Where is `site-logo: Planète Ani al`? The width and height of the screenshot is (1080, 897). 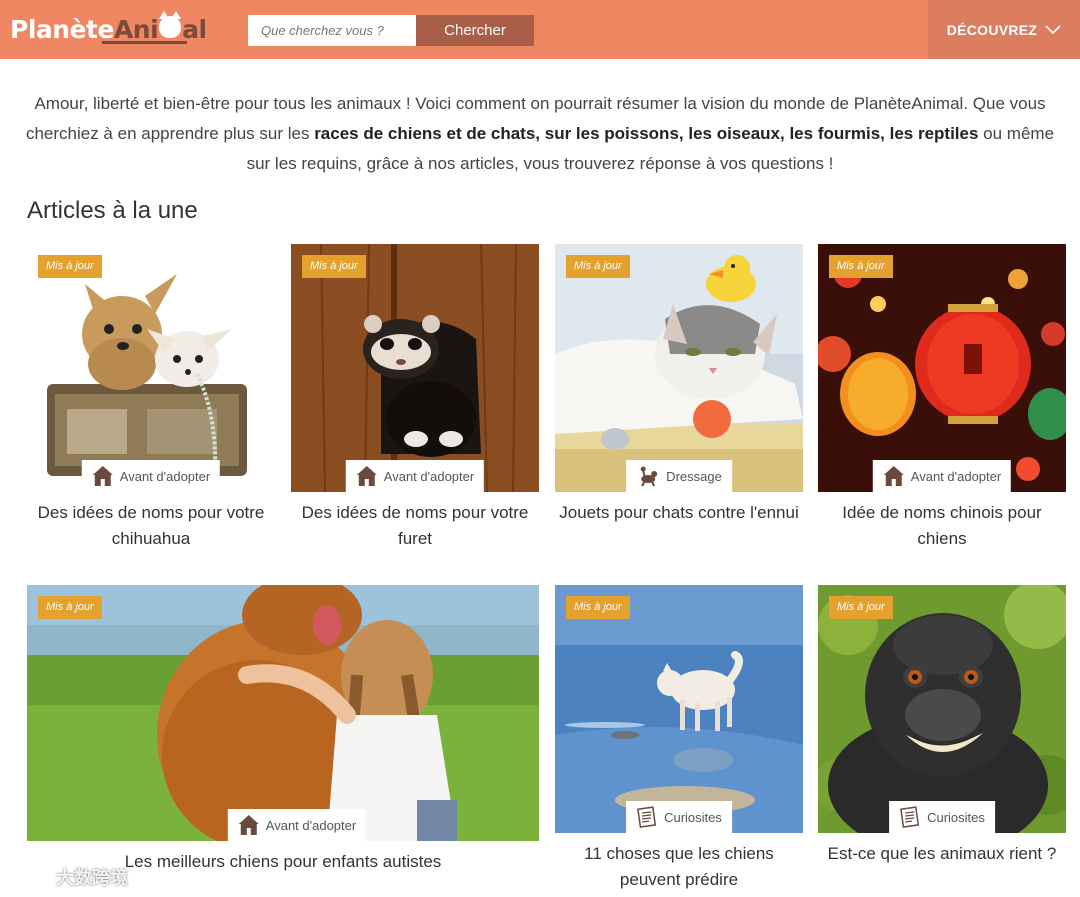 site-logo: Planète Ani al is located at coordinates (108, 29).